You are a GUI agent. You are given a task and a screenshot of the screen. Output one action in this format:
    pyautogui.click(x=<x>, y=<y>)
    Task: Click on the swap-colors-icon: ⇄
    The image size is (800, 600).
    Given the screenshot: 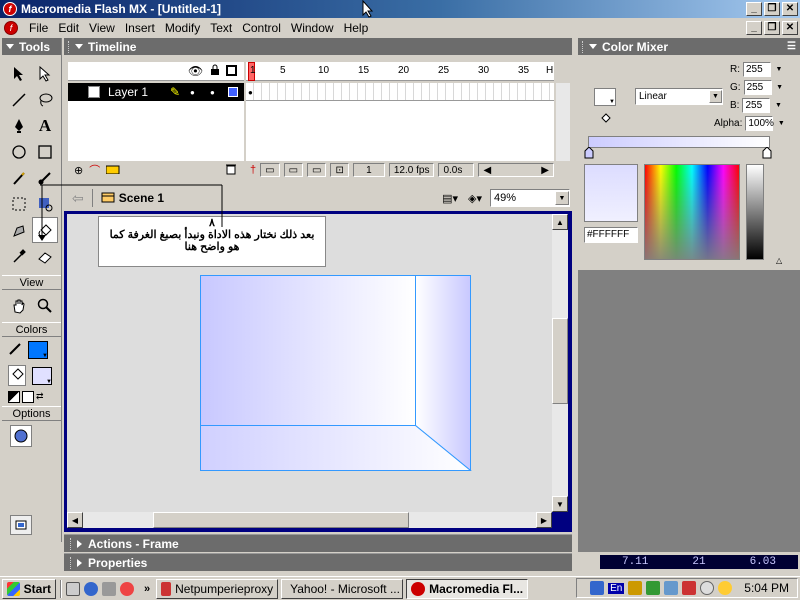 What is the action you would take?
    pyautogui.click(x=42, y=397)
    